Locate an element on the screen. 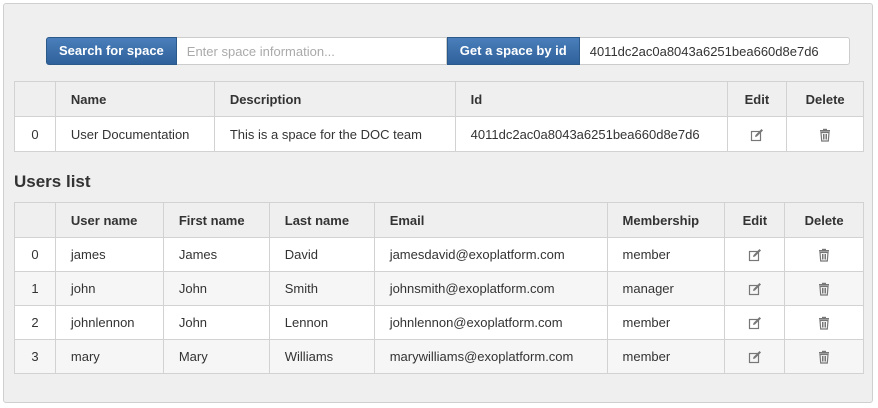 The height and width of the screenshot is (408, 878). search-bar: Search for space Get a space by id is located at coordinates (448, 51).